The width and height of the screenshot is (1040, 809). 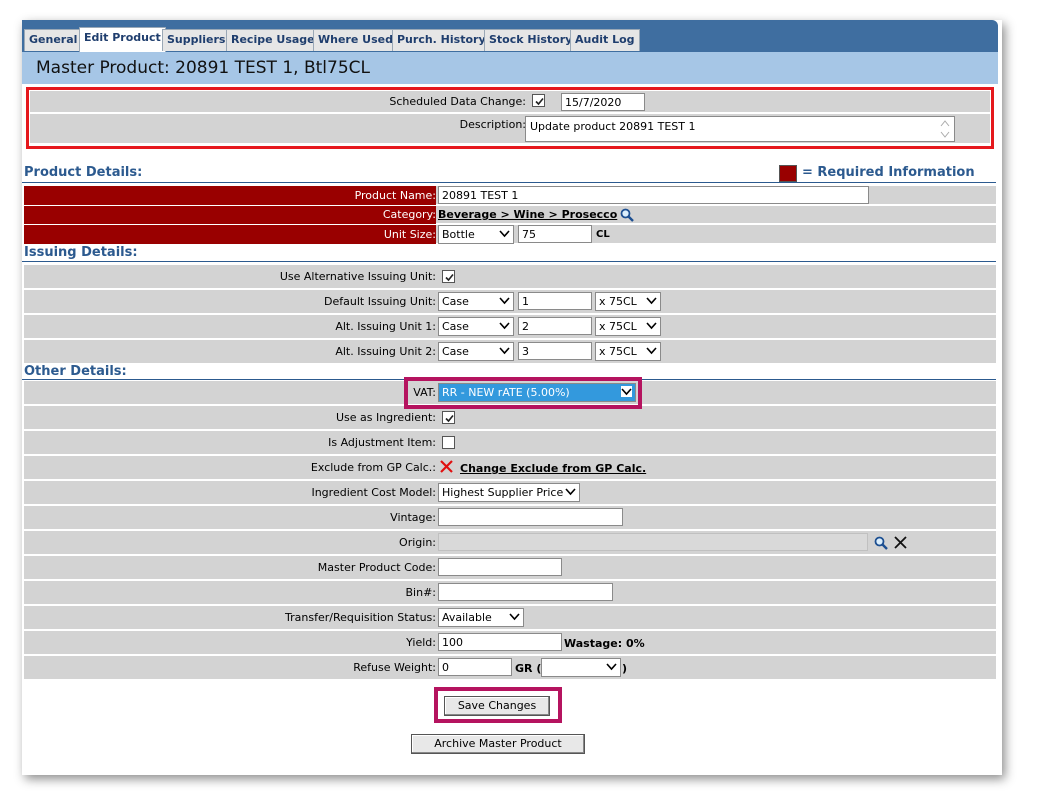 I want to click on scheduled-label: Scheduled Data Change:, so click(x=457, y=101).